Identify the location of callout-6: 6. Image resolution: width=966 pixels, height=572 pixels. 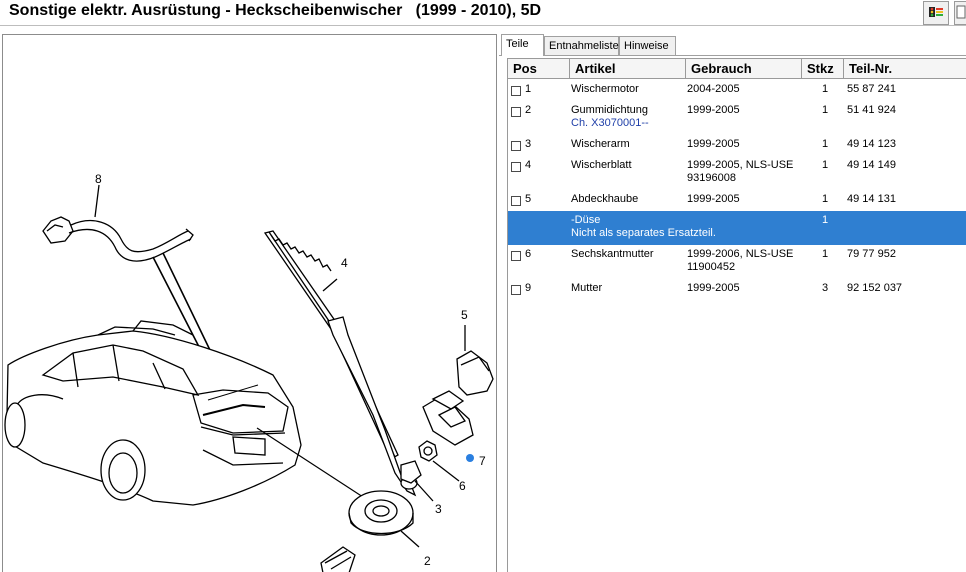
(462, 486).